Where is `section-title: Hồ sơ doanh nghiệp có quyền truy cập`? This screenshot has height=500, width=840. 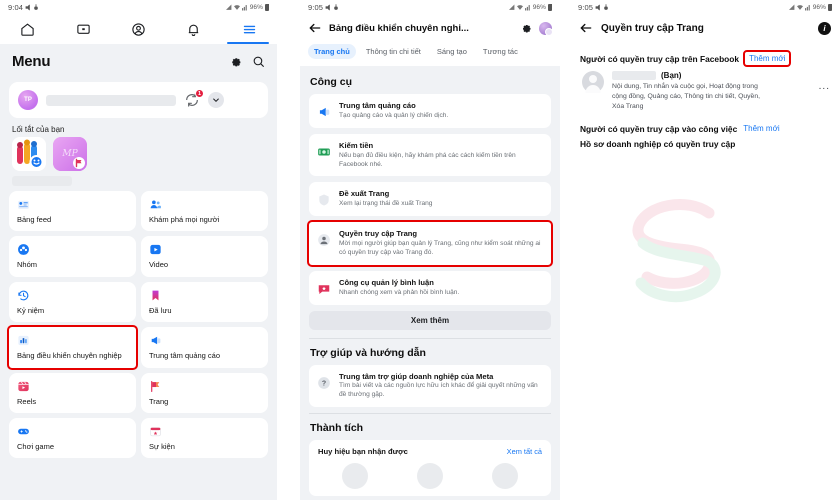
section-title: Hồ sơ doanh nghiệp có quyền truy cập is located at coordinates (658, 143).